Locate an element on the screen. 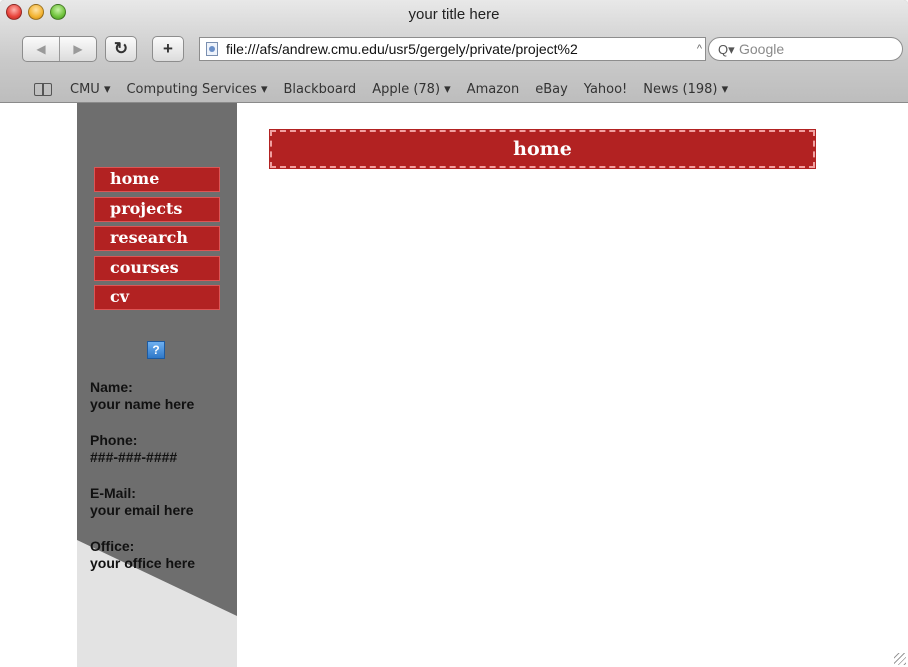 This screenshot has height=667, width=908. reload-icon: ↻ is located at coordinates (121, 48).